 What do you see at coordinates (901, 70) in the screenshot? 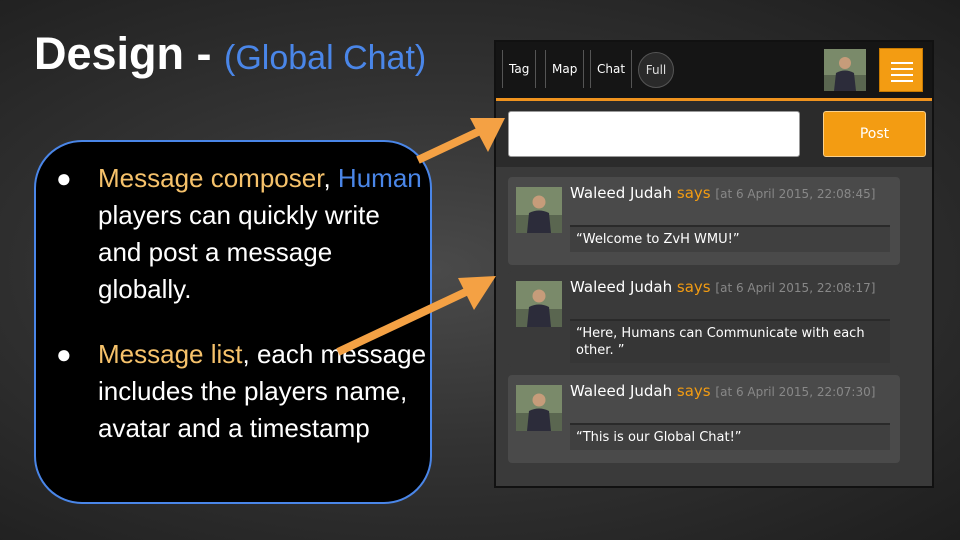
I see `hamburger-menu-icon` at bounding box center [901, 70].